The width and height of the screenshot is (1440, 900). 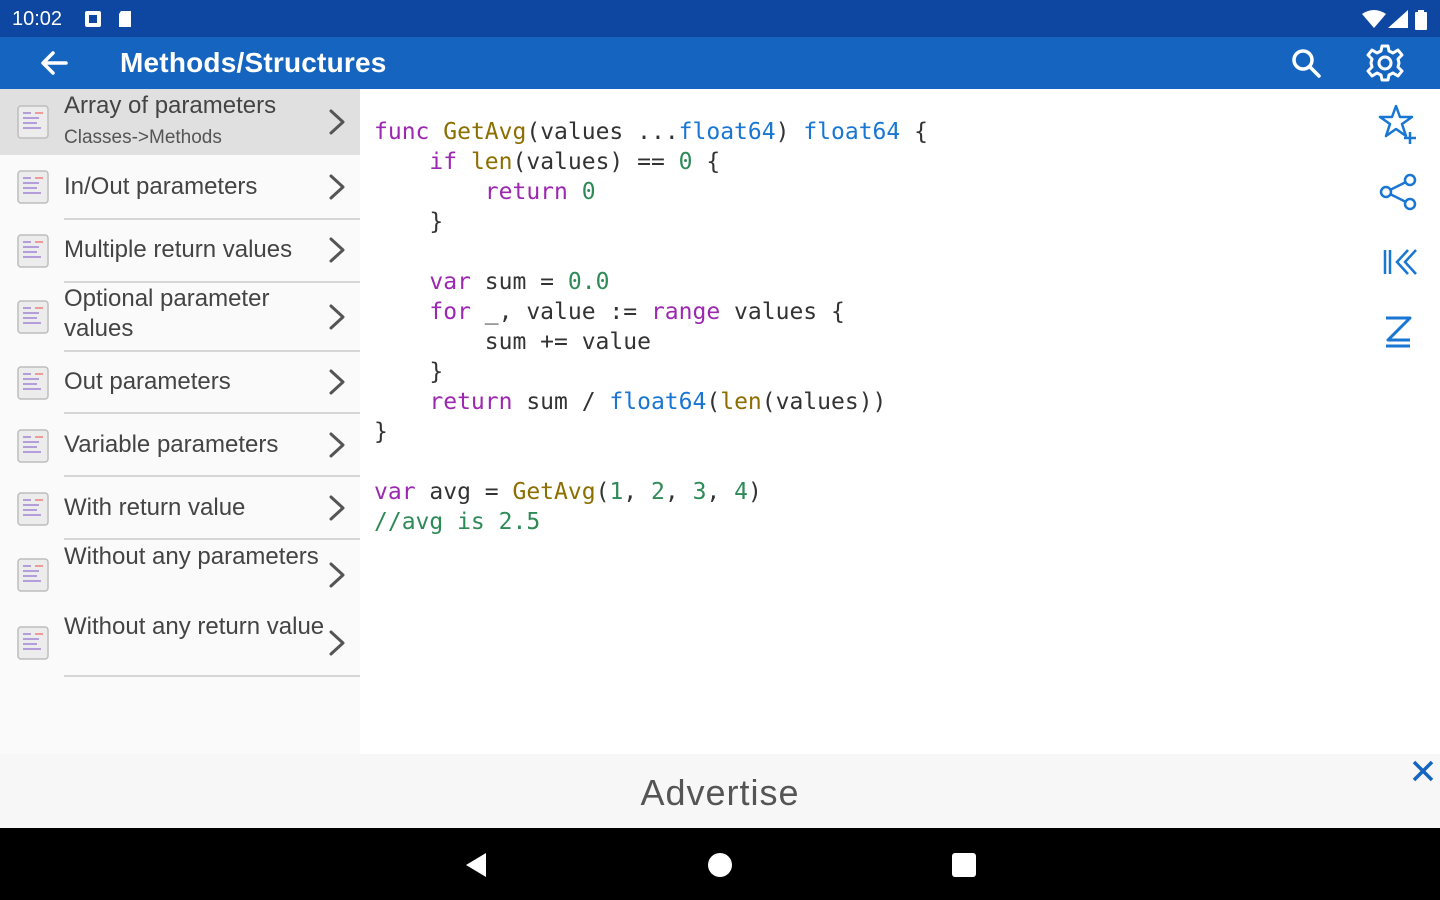 I want to click on star-add-icon, so click(x=1398, y=124).